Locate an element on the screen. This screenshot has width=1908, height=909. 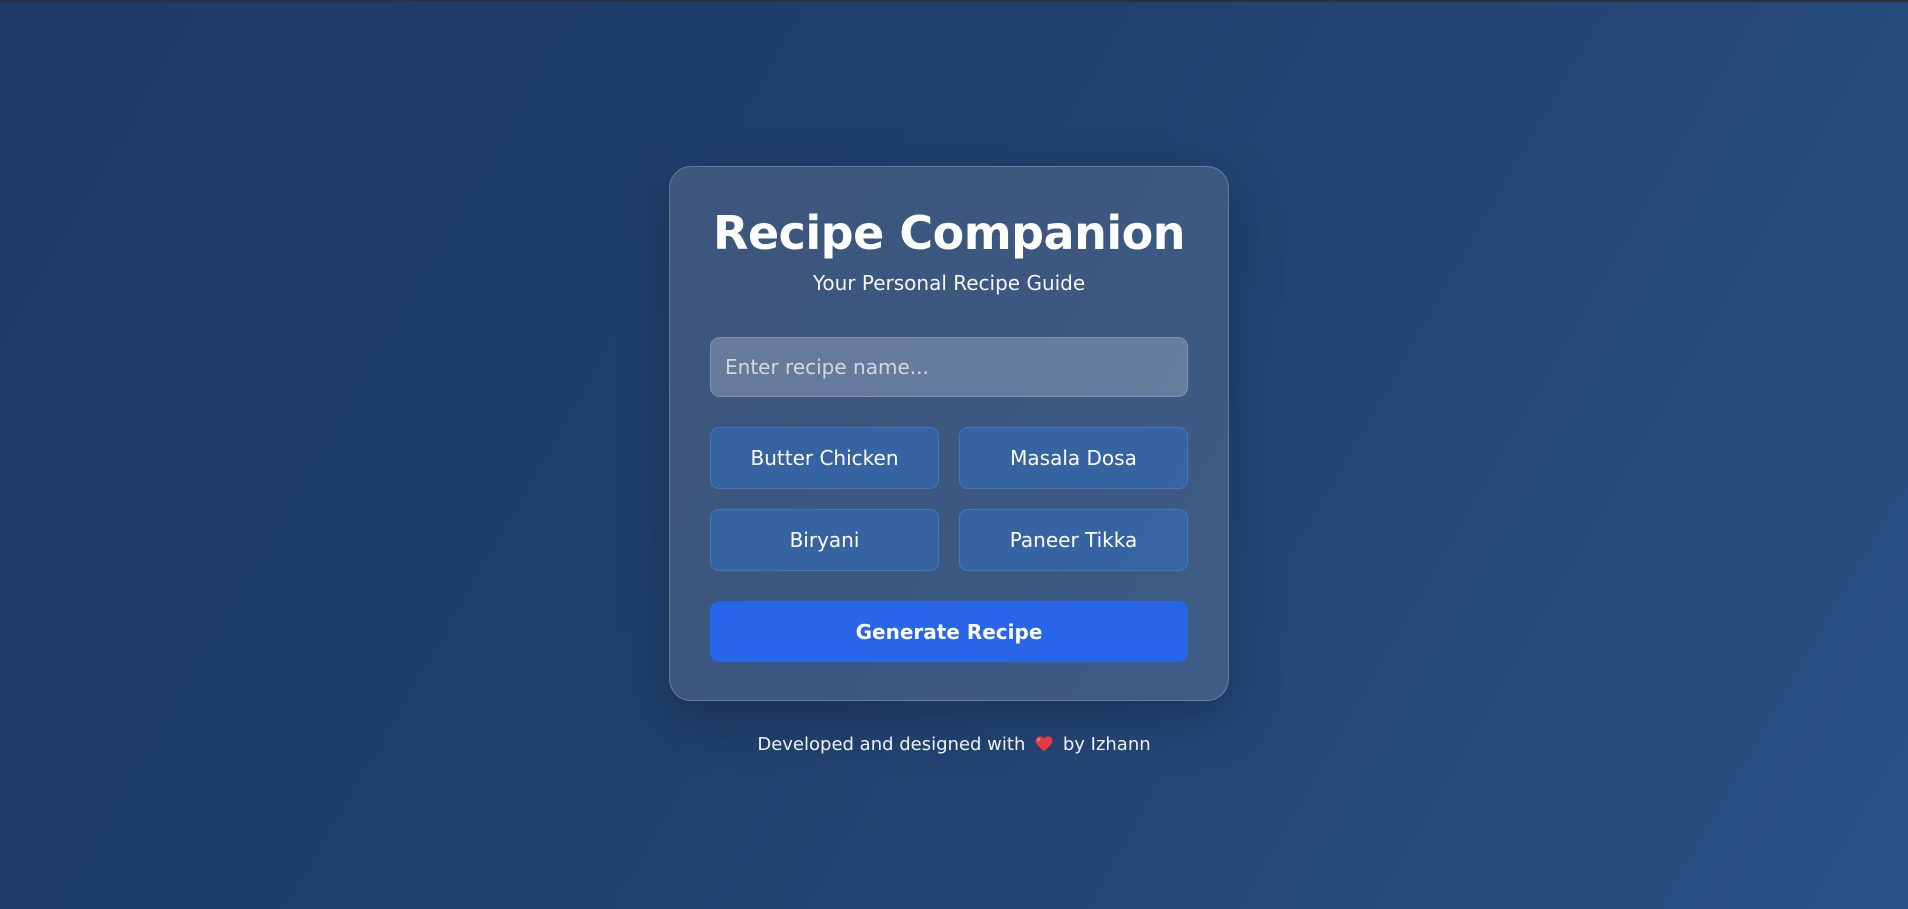
footer-credit: Developed and designed with by Izhann is located at coordinates (954, 745).